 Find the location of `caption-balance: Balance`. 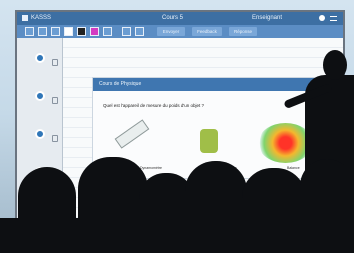

caption-balance: Balance is located at coordinates (293, 168).